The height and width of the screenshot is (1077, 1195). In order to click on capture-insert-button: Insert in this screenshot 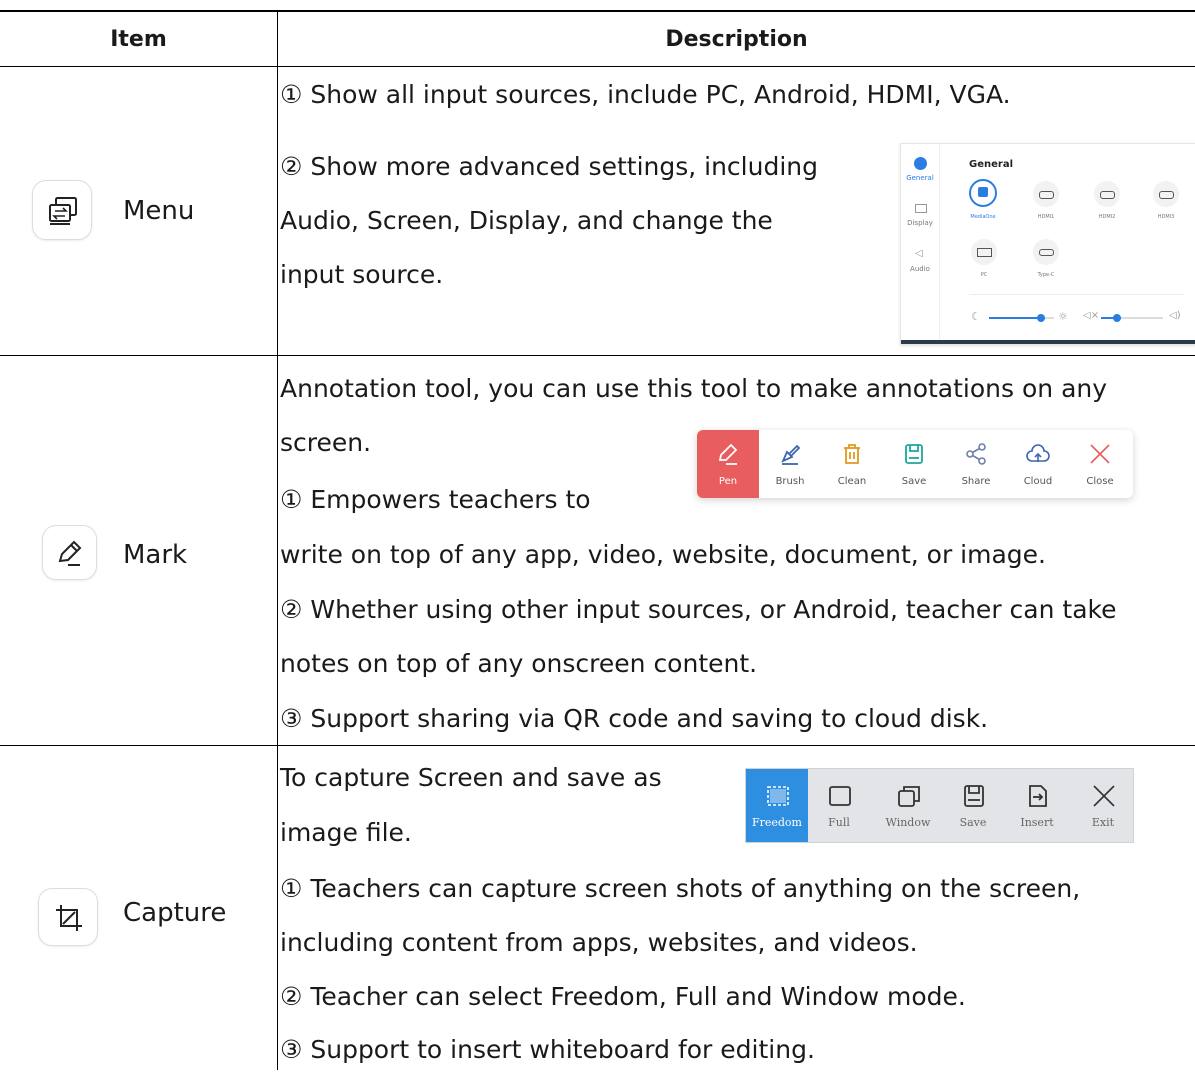, I will do `click(1037, 805)`.